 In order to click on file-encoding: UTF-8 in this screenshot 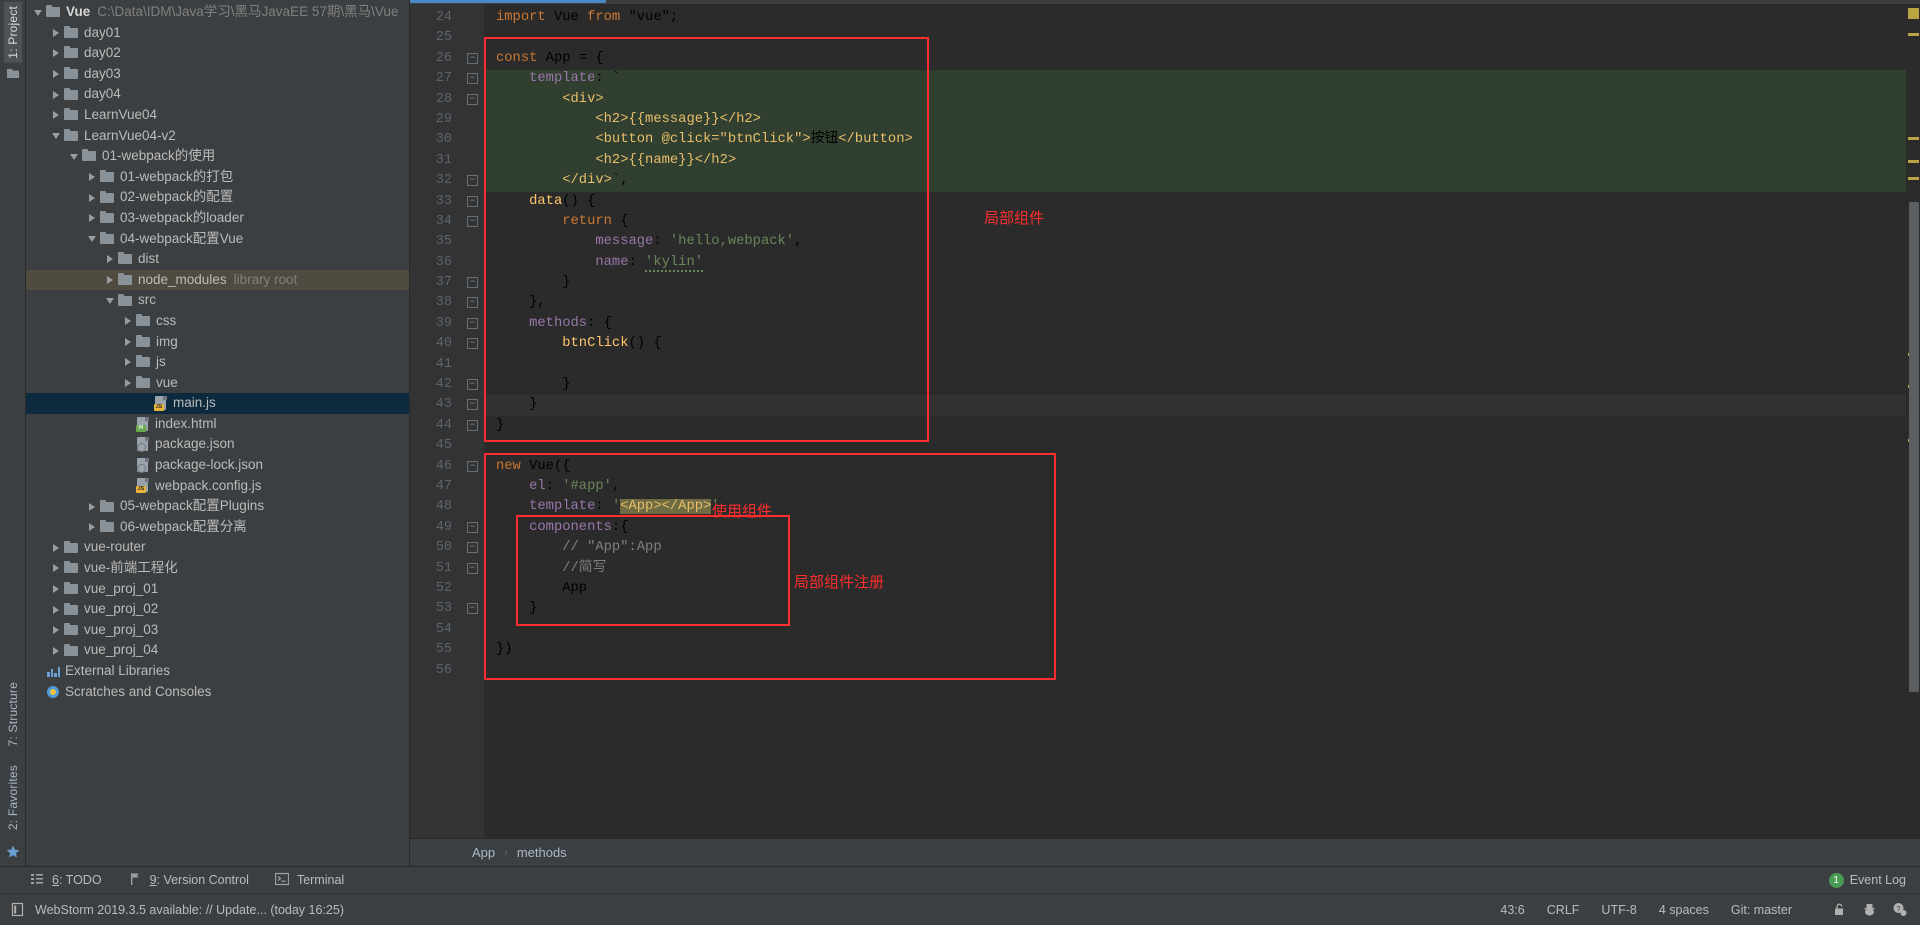, I will do `click(1618, 910)`.